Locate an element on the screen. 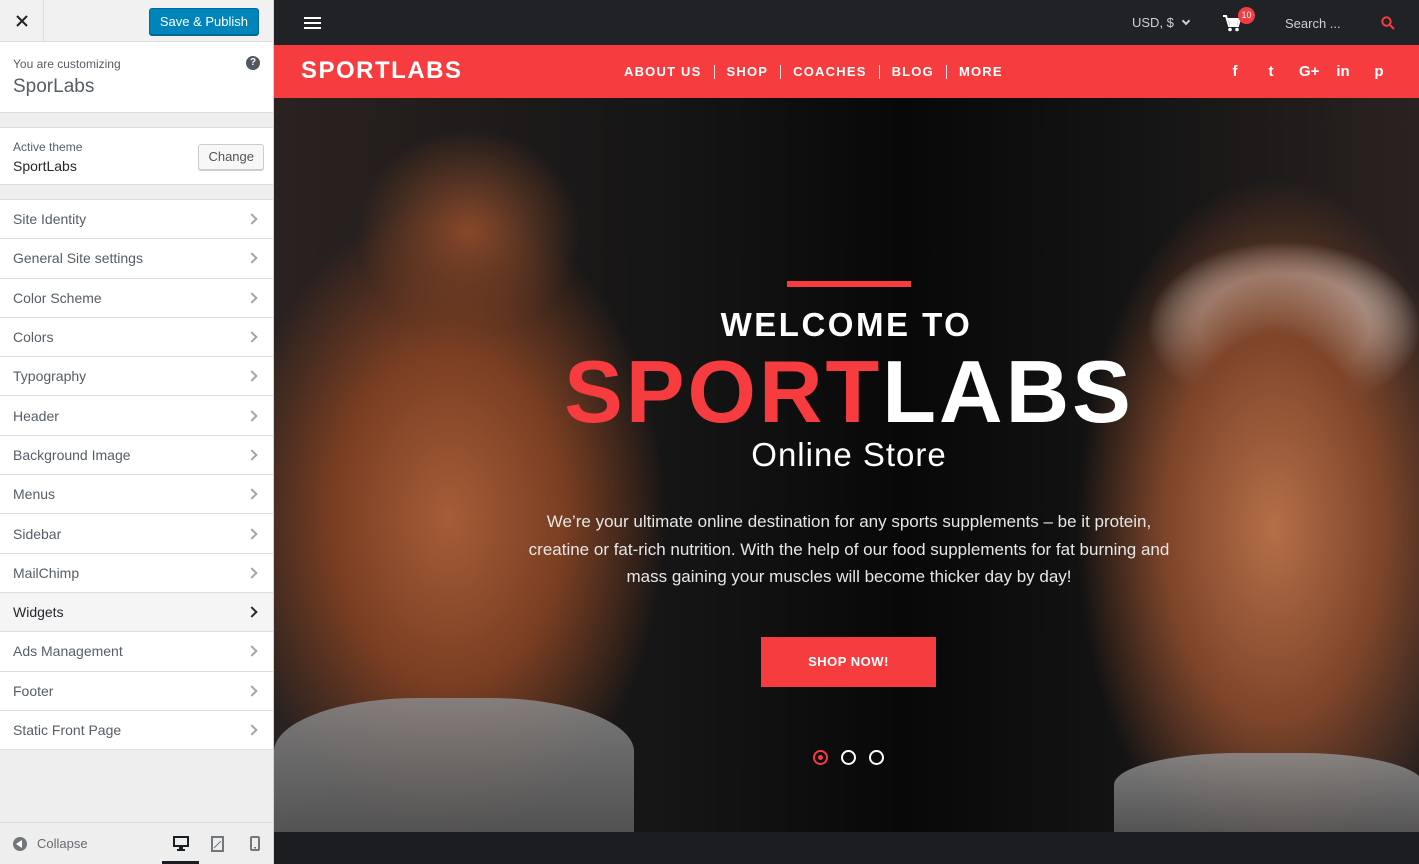 This screenshot has height=864, width=1419. section-label: Static Front Page is located at coordinates (67, 730).